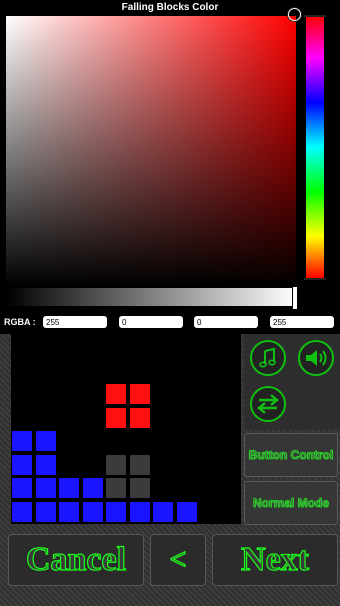  Describe the element at coordinates (291, 455) in the screenshot. I see `button-control-button: Button Control` at that location.